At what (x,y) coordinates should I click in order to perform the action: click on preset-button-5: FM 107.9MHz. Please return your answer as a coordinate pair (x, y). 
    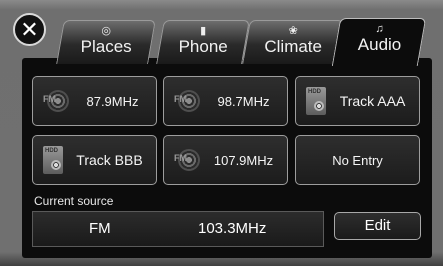
    Looking at the image, I should click on (225, 160).